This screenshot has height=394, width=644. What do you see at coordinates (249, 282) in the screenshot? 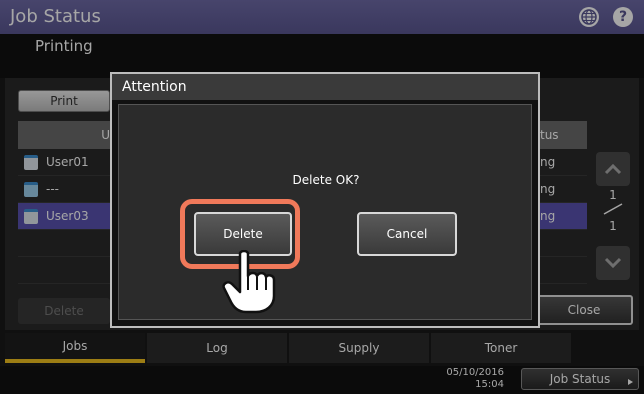
I see `pointing-hand-icon` at bounding box center [249, 282].